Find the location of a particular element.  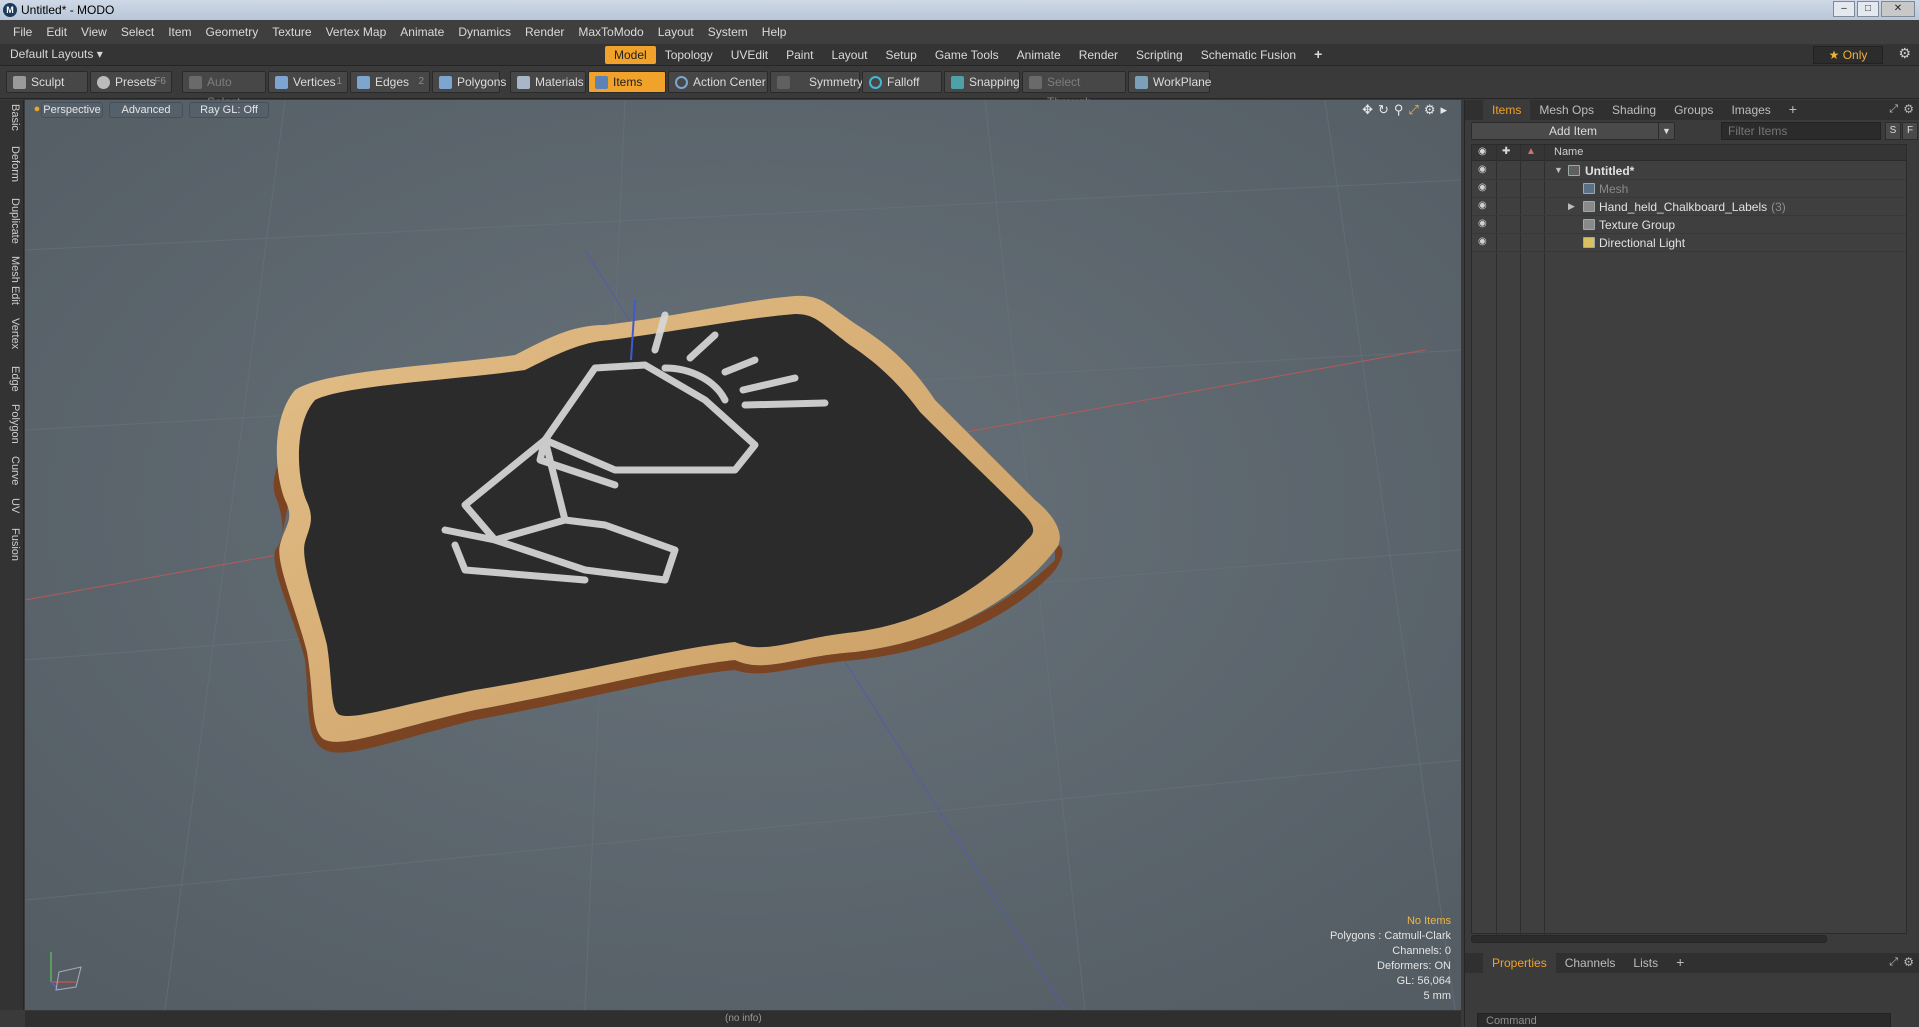

view-dropdown: Perspective is located at coordinates (72, 110).